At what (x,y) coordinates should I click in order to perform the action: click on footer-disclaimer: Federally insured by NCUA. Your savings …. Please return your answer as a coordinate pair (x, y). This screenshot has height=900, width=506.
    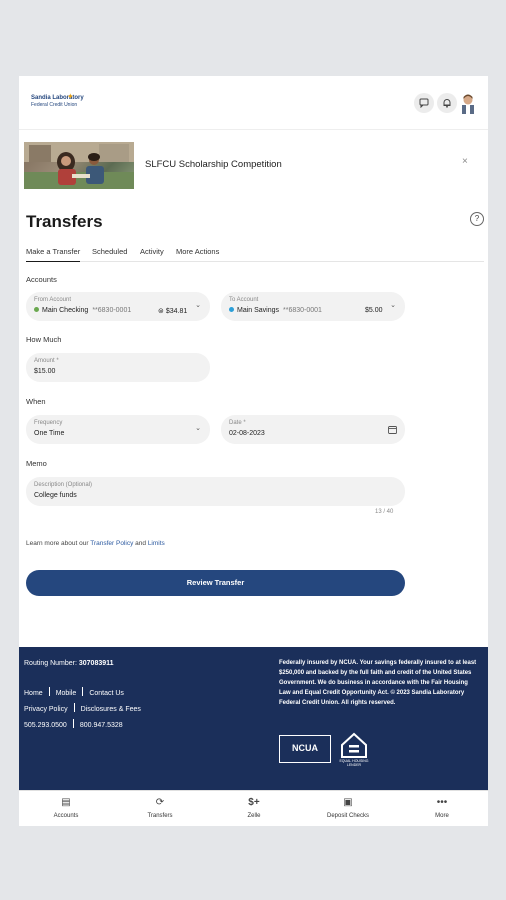
    Looking at the image, I should click on (378, 683).